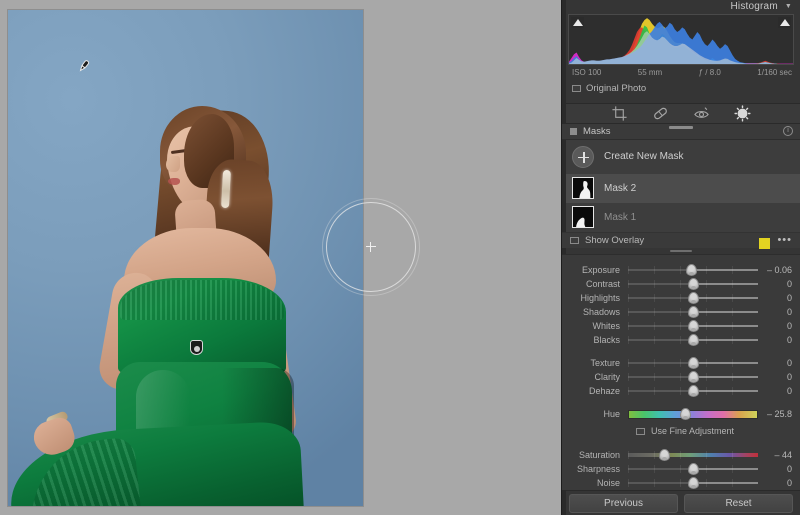  What do you see at coordinates (616, 89) in the screenshot?
I see `original-photo-label: Original Photo` at bounding box center [616, 89].